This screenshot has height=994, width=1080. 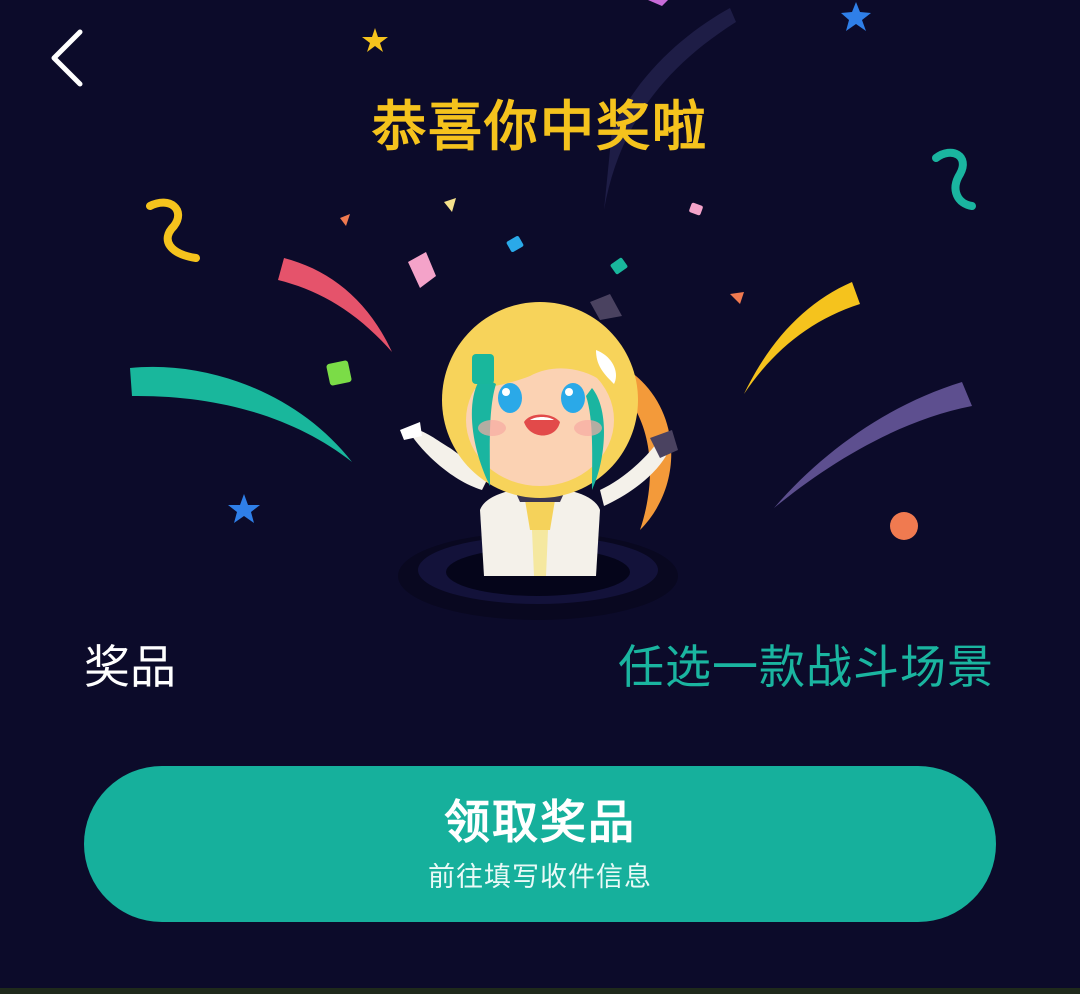 I want to click on swoosh-purple-right, so click(x=873, y=445).